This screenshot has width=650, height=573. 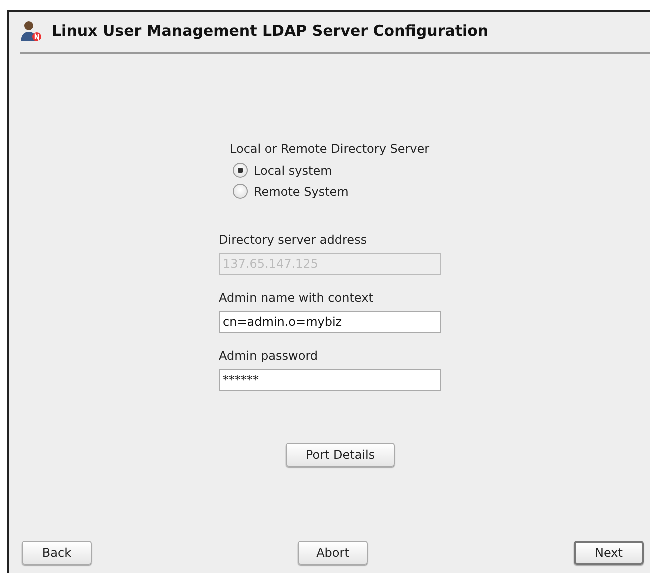 What do you see at coordinates (330, 380) in the screenshot?
I see `input-field: ******` at bounding box center [330, 380].